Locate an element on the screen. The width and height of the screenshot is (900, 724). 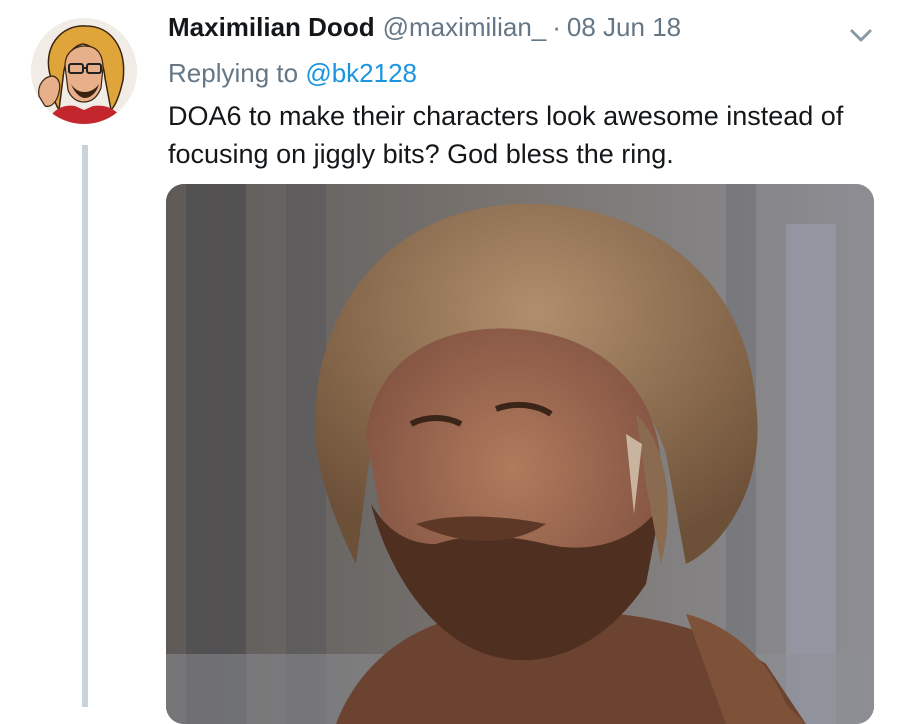
avatar-illustration is located at coordinates (84, 71).